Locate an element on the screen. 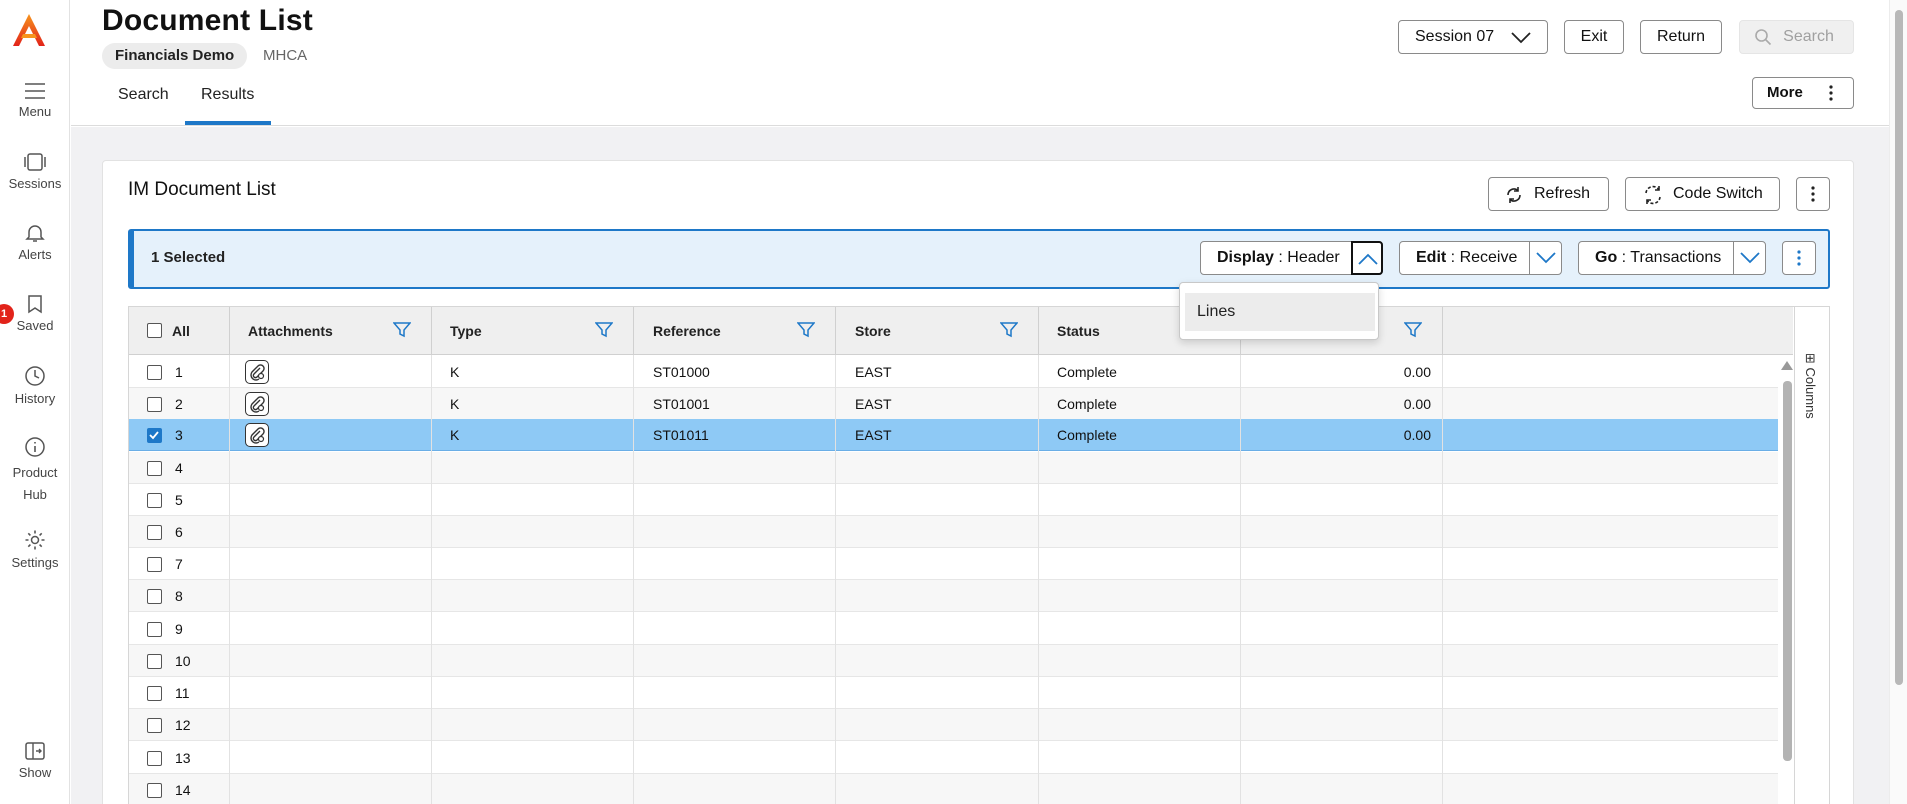 This screenshot has height=804, width=1907. display-prefix: Display is located at coordinates (1245, 257).